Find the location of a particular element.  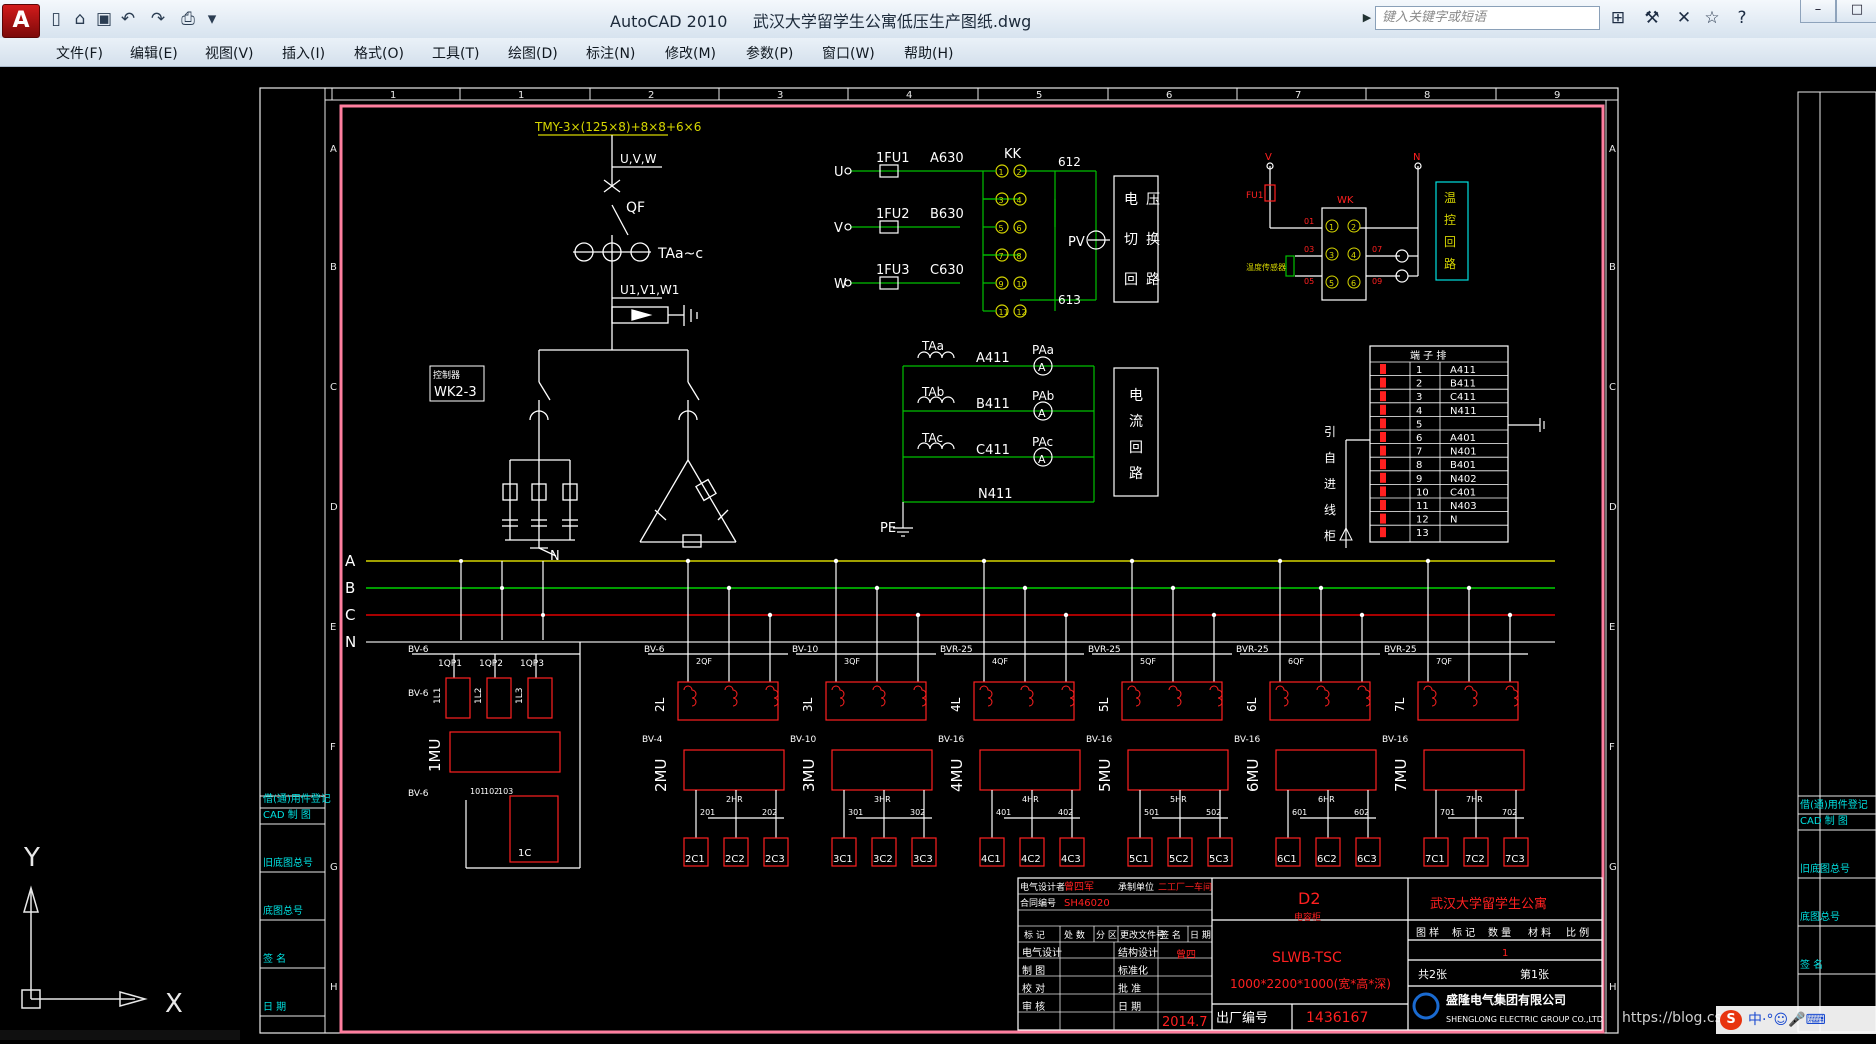

open-file-icon: ⌂ is located at coordinates (80, 19).